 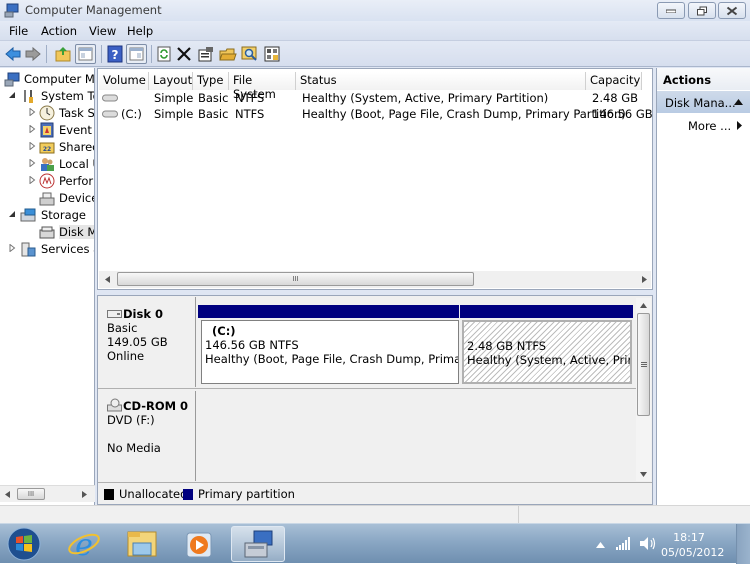 I want to click on disk-0-label: Disk 0 Basic 149.05 GB Online, so click(x=147, y=342).